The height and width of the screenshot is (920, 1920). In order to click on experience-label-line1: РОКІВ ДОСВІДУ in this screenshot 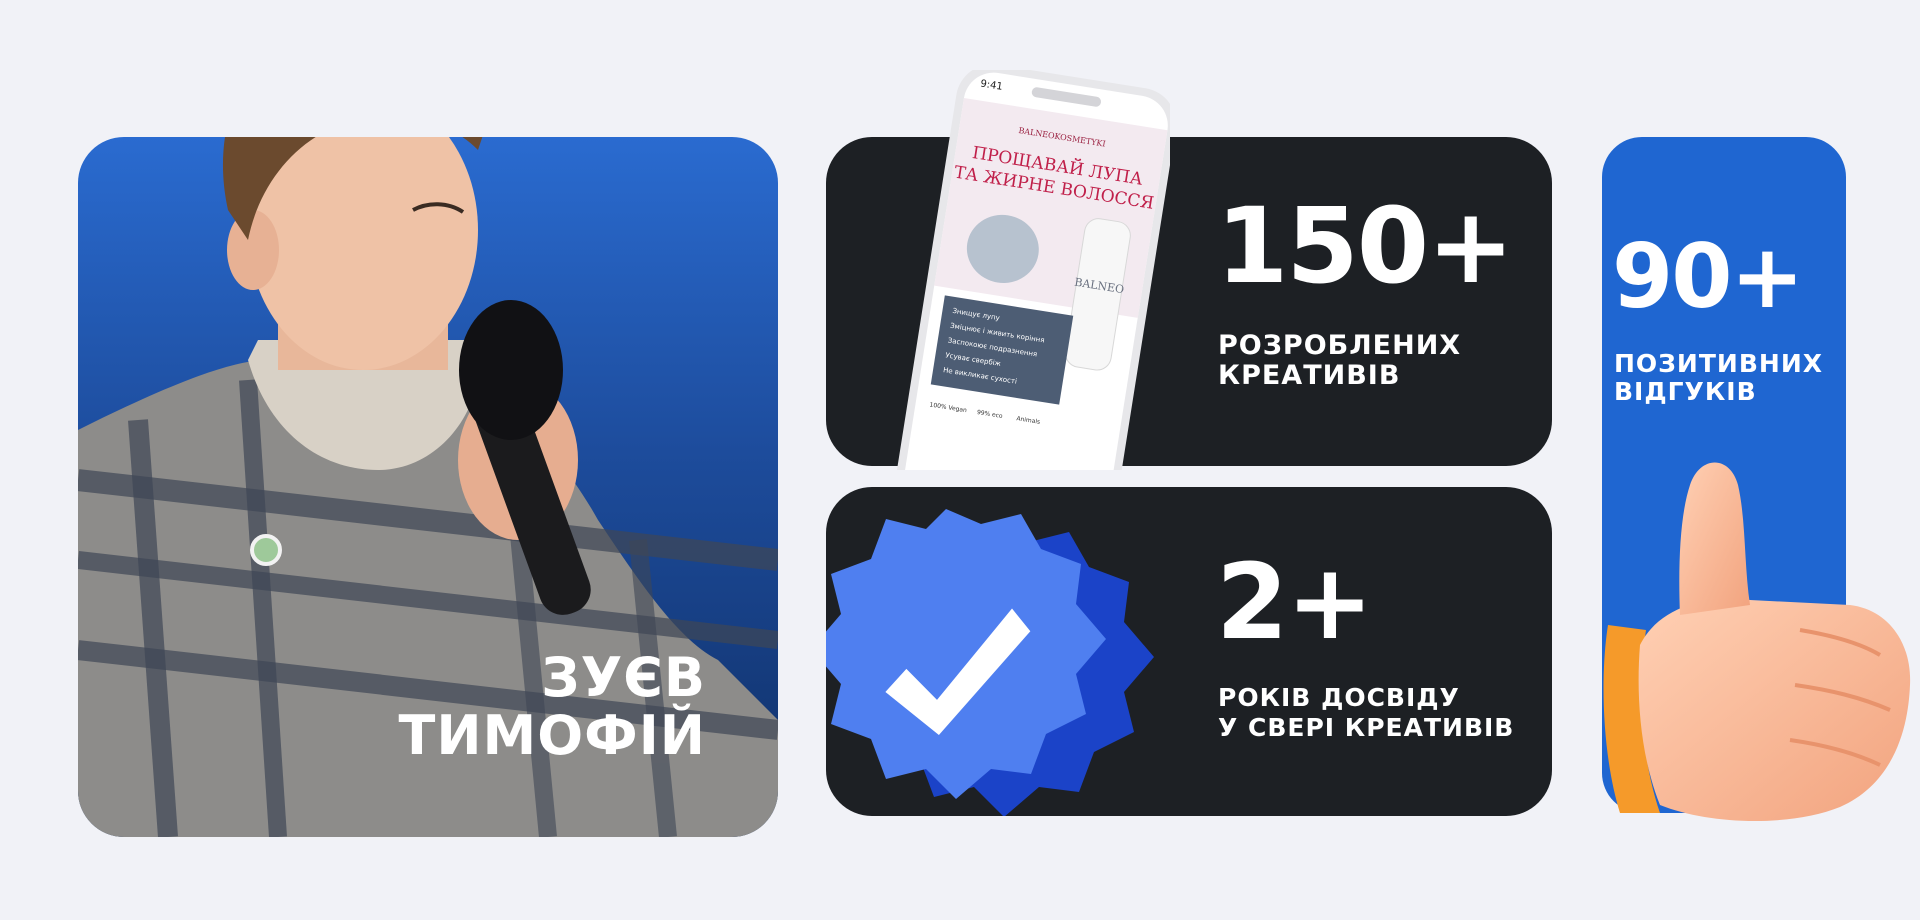, I will do `click(1339, 697)`.